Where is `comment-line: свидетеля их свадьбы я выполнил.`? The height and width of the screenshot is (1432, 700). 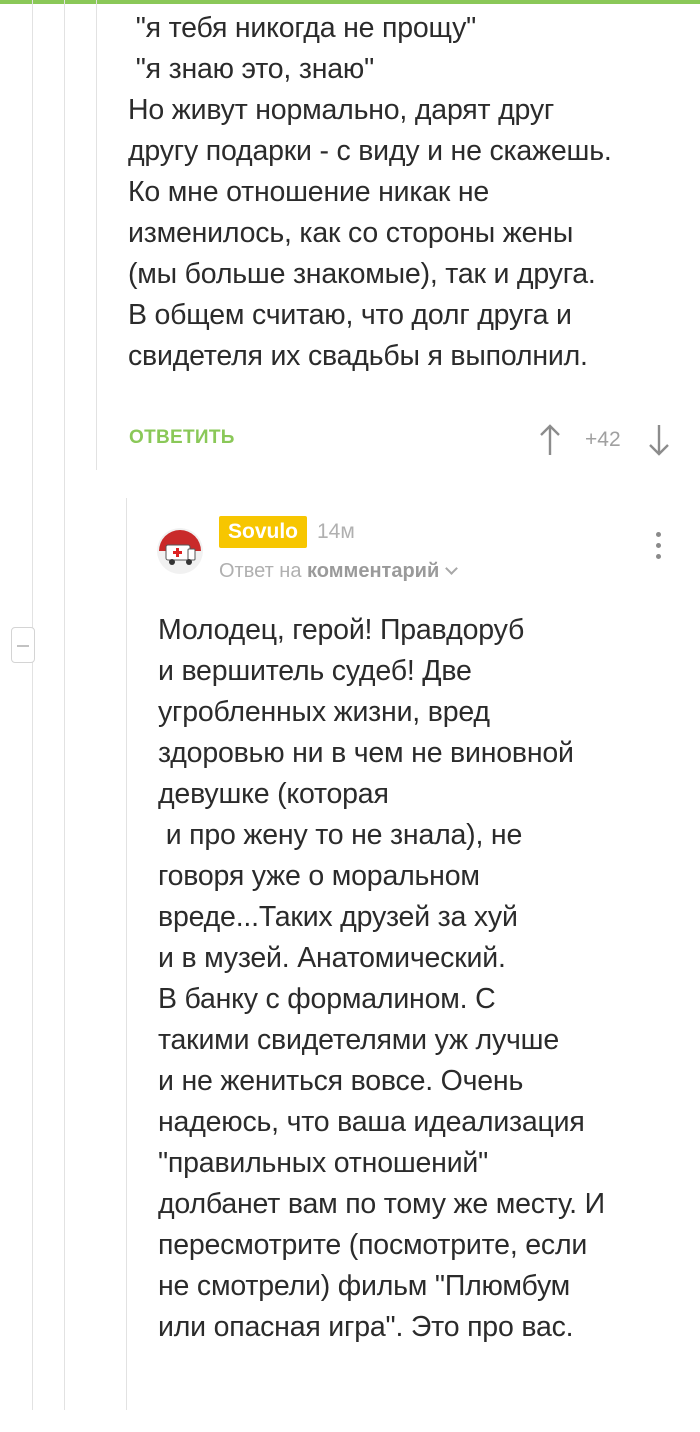
comment-line: свидетеля их свадьбы я выполнил. is located at coordinates (358, 356).